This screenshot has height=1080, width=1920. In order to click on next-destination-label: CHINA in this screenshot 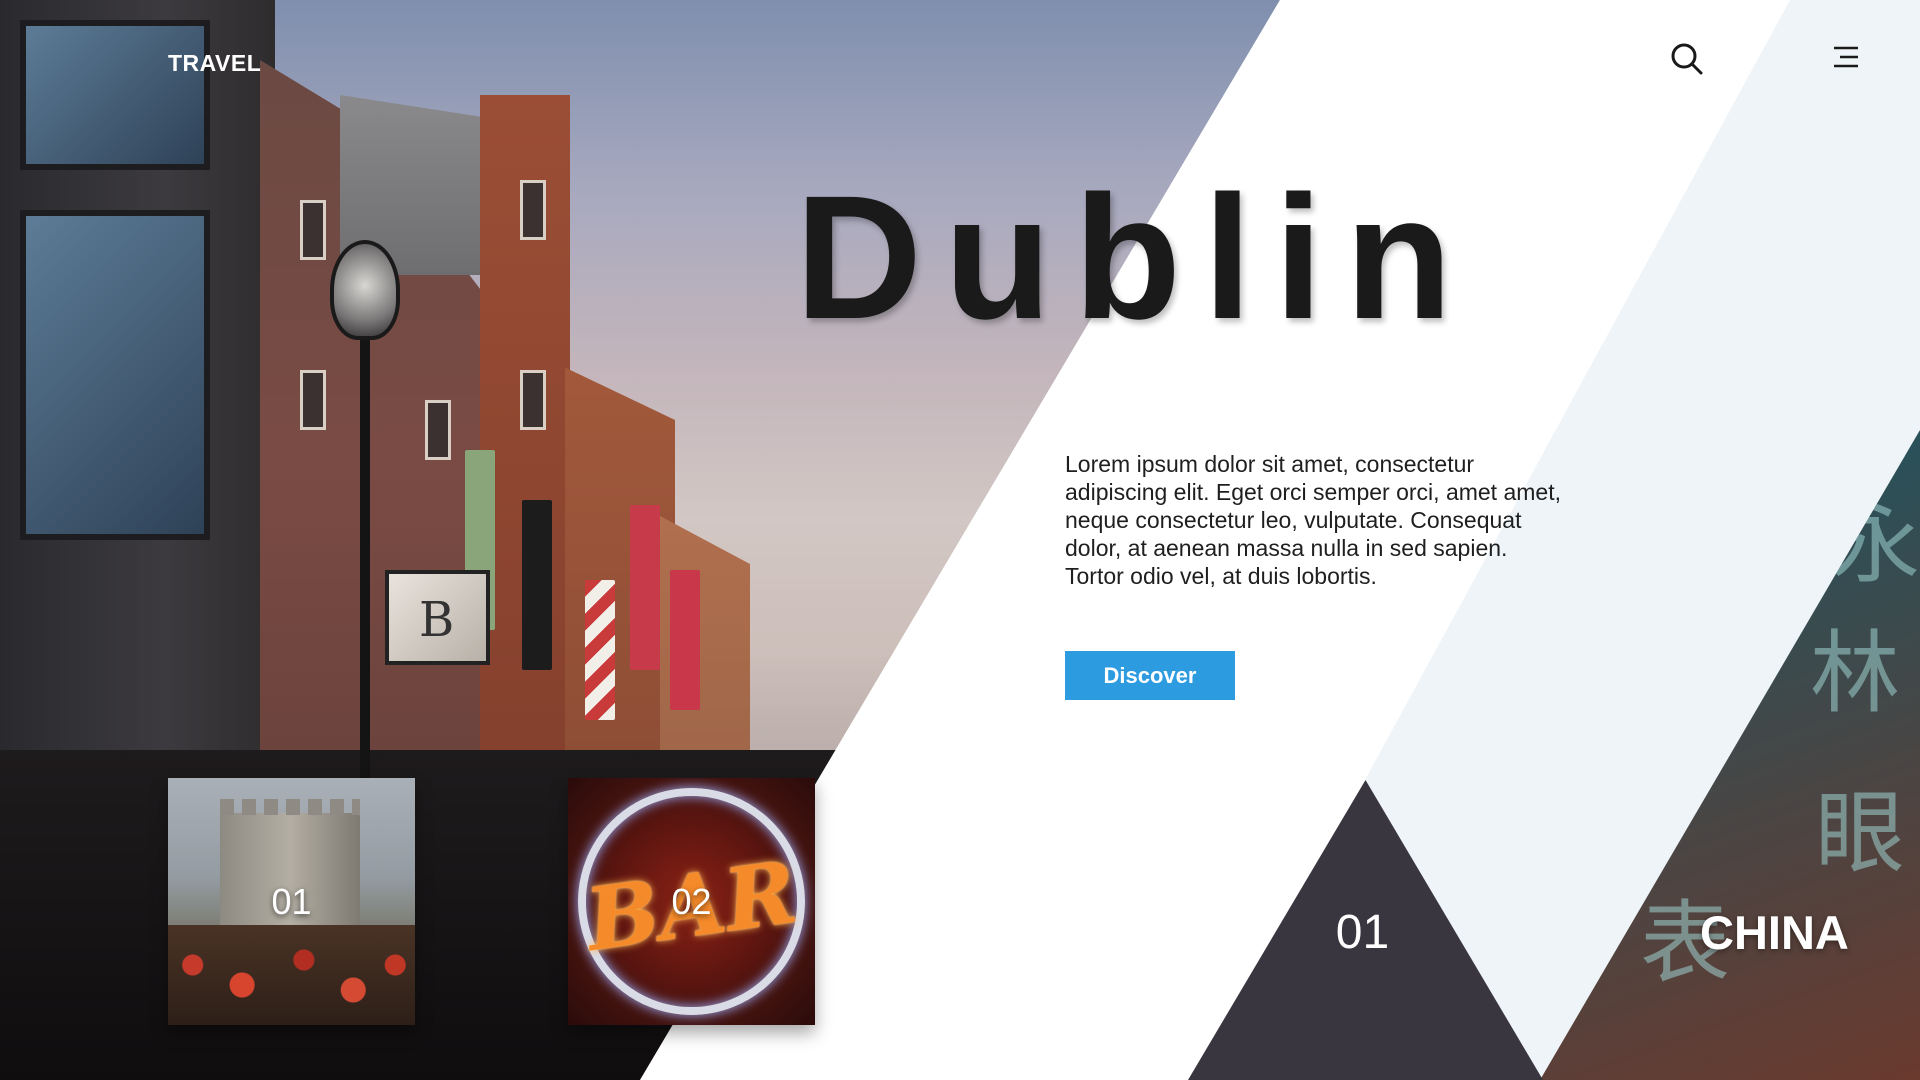, I will do `click(1774, 932)`.